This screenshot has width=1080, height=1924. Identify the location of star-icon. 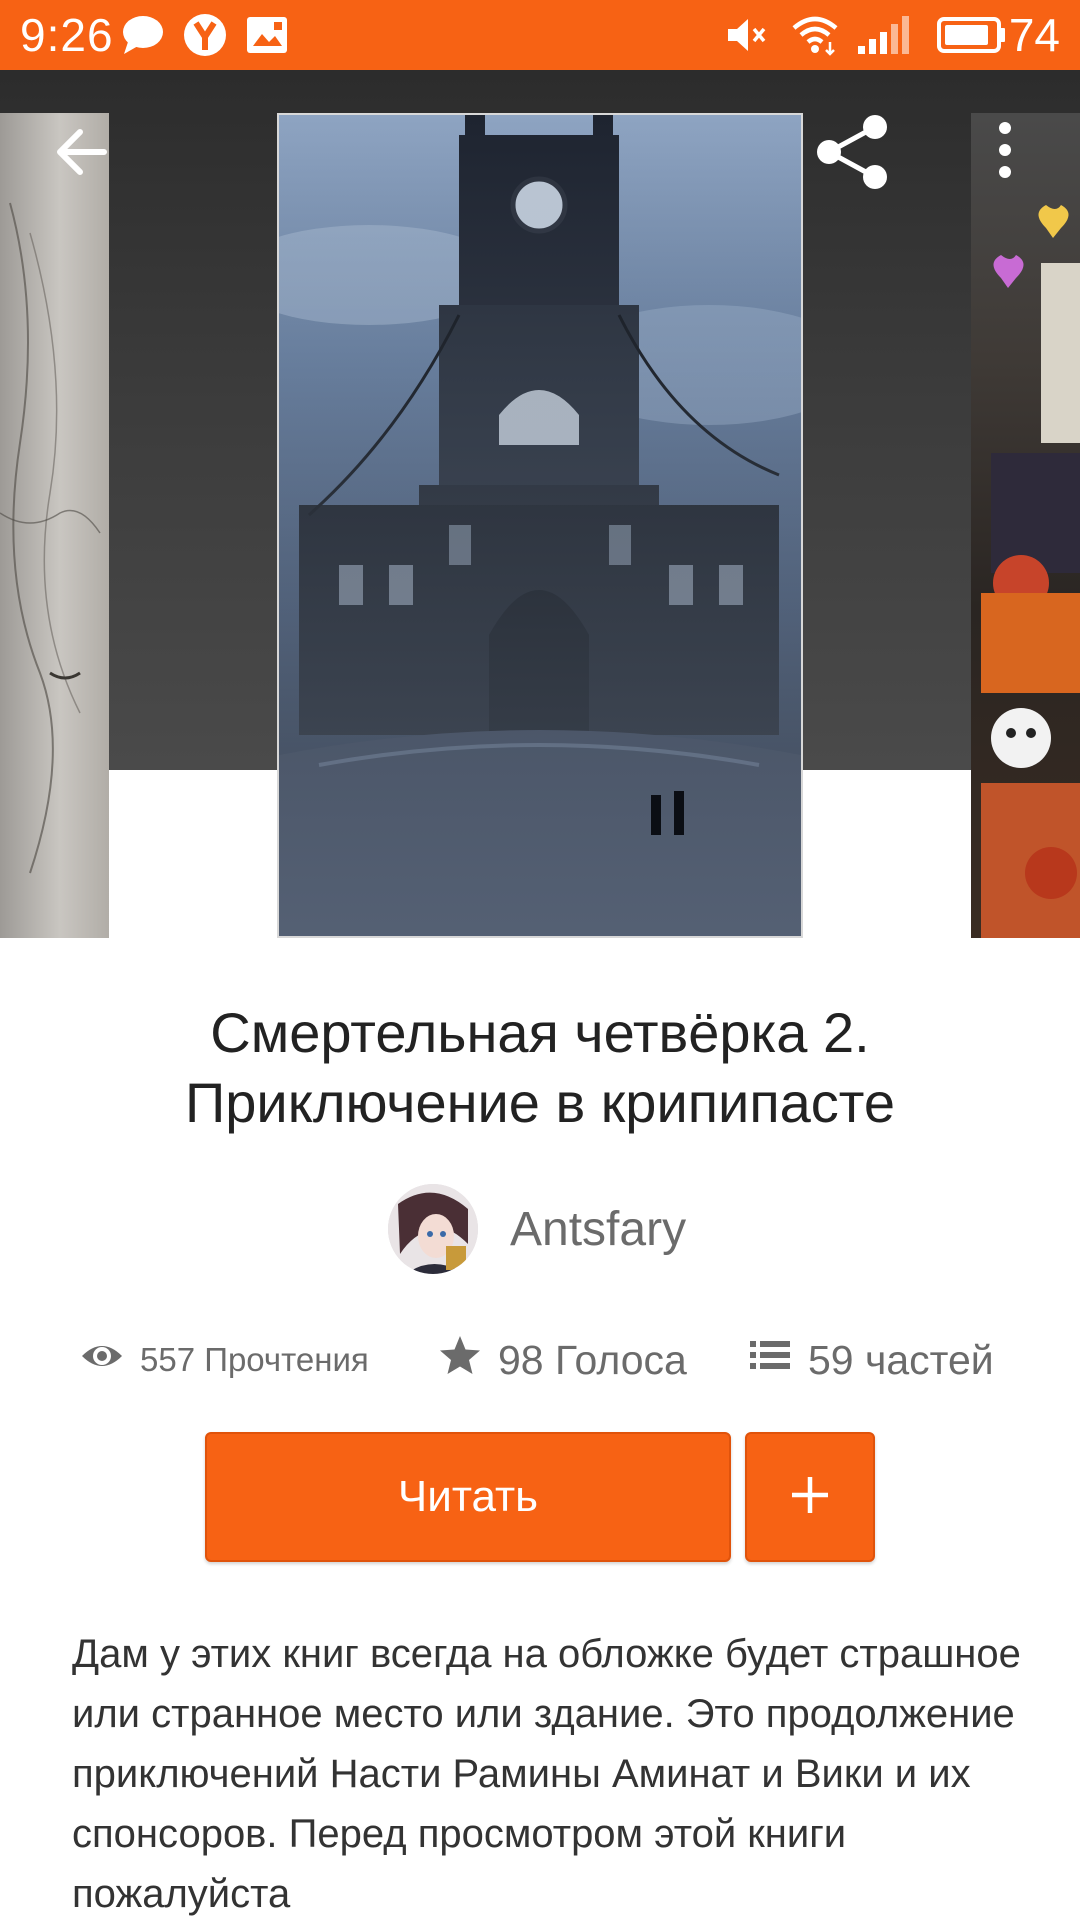
(468, 1360).